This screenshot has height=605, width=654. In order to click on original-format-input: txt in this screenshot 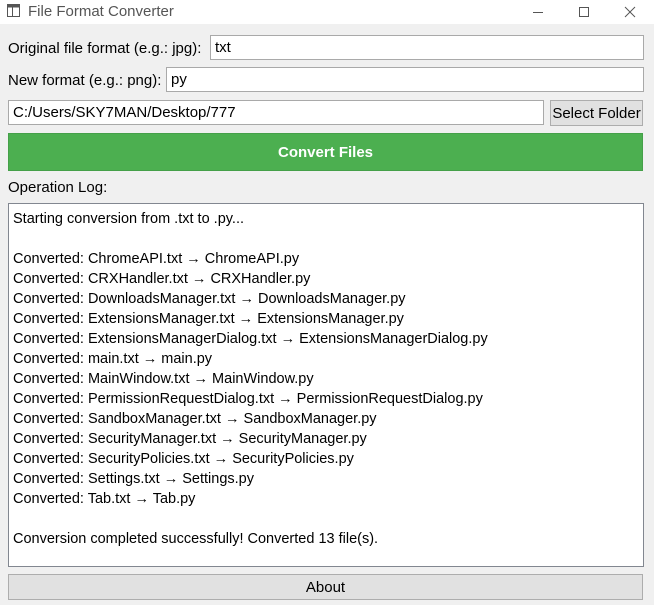, I will do `click(427, 47)`.